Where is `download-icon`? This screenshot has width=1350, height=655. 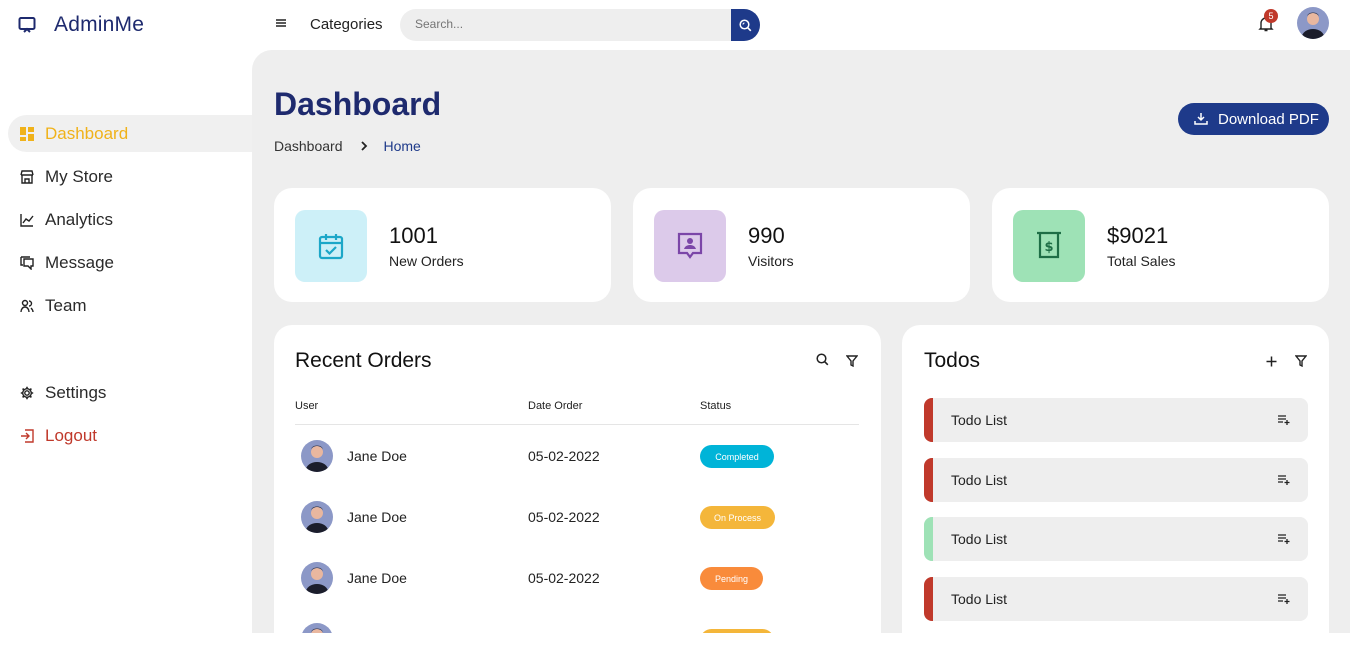 download-icon is located at coordinates (1201, 119).